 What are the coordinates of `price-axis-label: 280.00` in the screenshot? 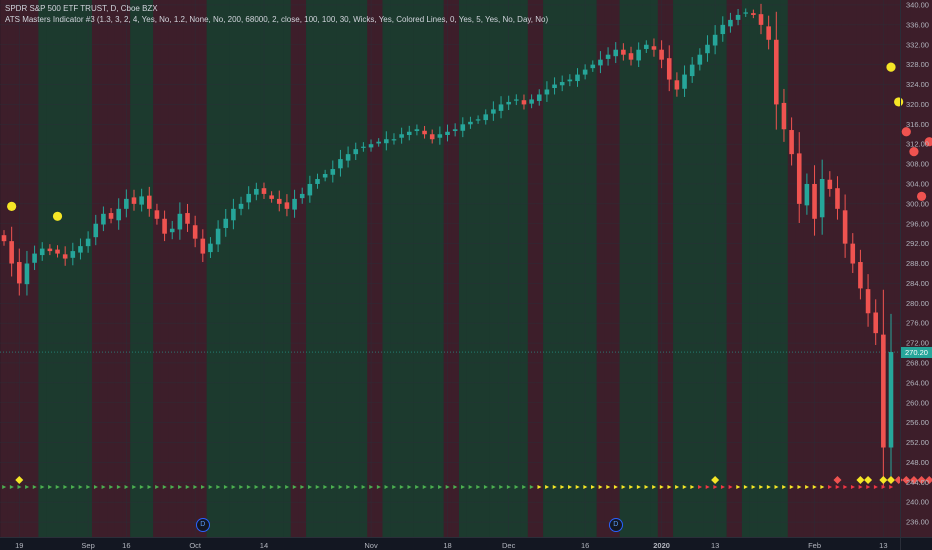 It's located at (917, 303).